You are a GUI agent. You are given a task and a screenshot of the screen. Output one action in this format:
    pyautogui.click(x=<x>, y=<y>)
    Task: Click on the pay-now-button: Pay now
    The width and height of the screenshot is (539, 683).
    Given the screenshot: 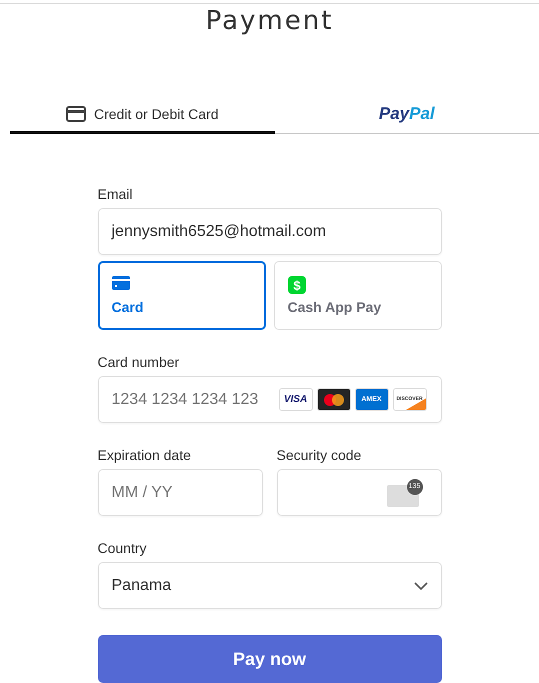 What is the action you would take?
    pyautogui.click(x=270, y=659)
    